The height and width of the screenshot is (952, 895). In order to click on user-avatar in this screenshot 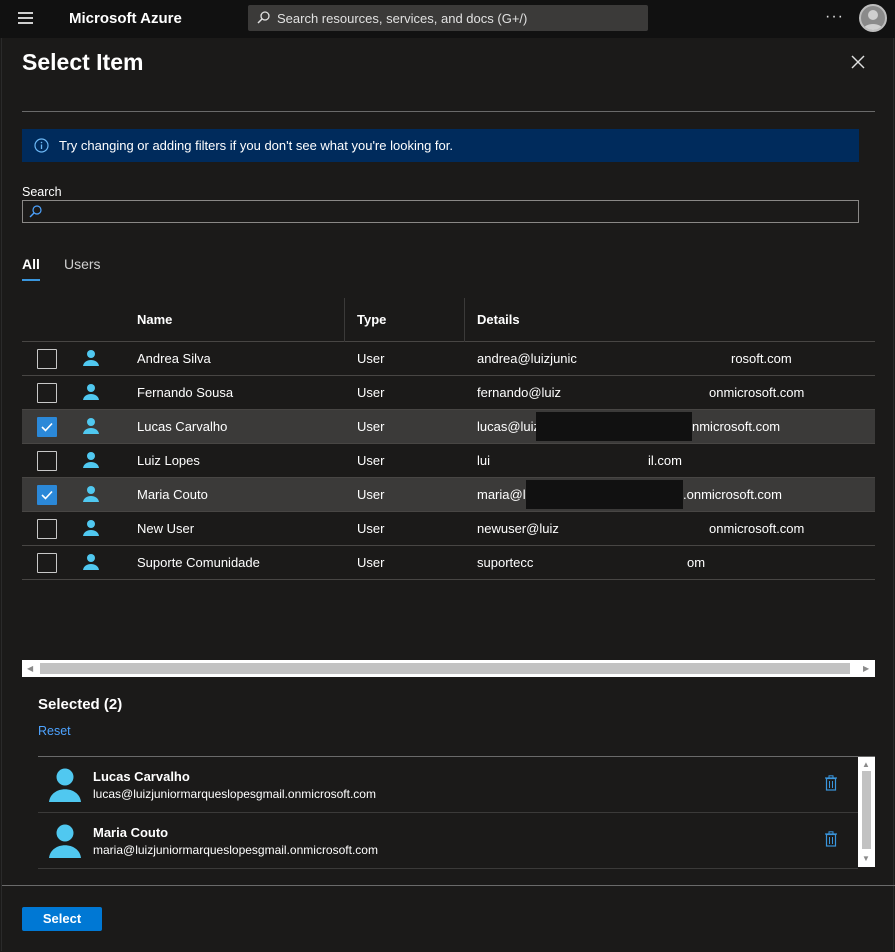, I will do `click(873, 18)`.